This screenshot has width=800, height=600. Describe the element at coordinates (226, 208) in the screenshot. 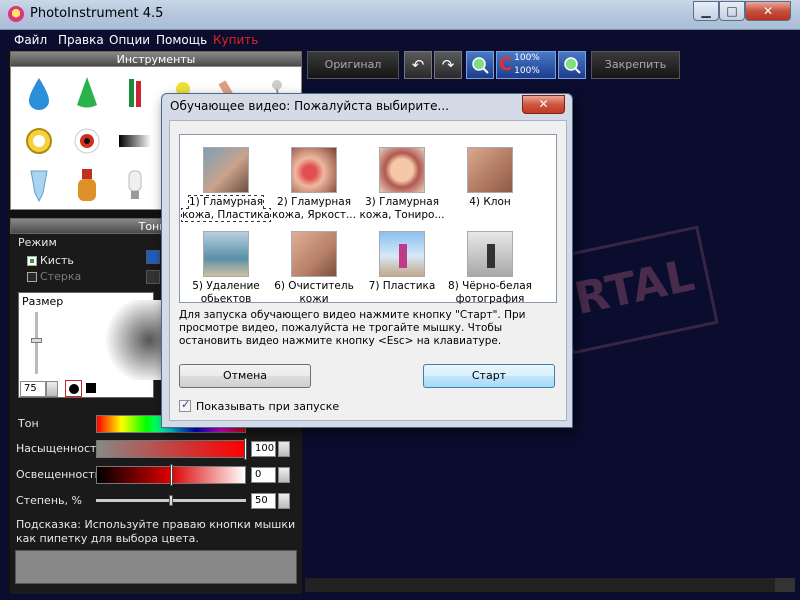

I see `video-caption: 1) Гламурная кожа, Пластика` at that location.